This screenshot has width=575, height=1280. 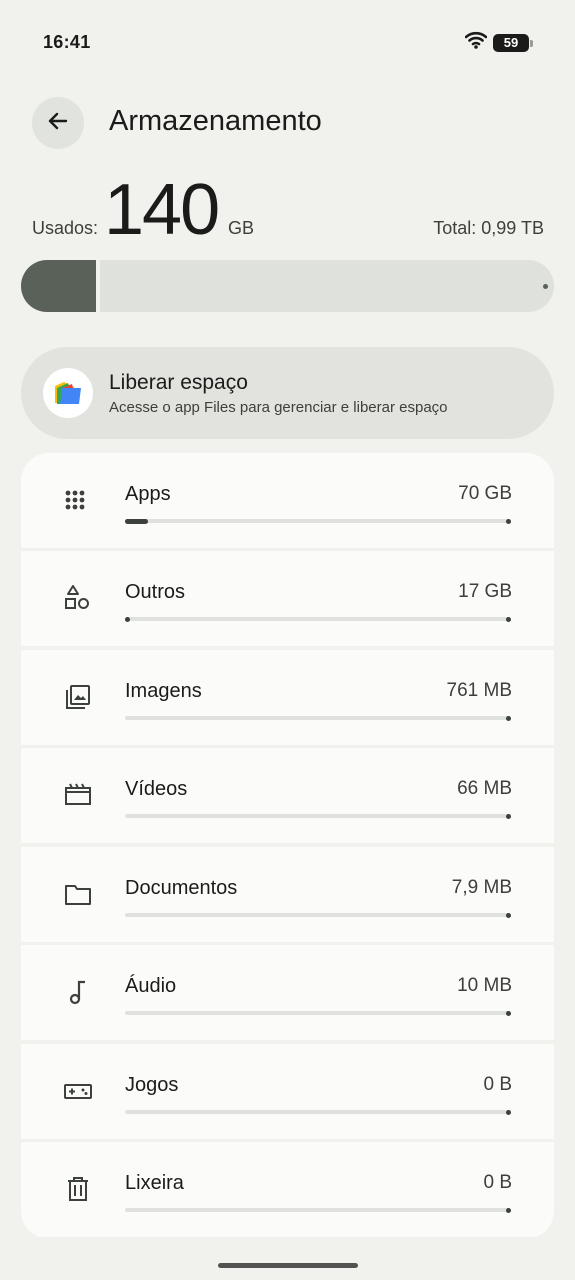 I want to click on category-size: 17 GB, so click(x=485, y=591).